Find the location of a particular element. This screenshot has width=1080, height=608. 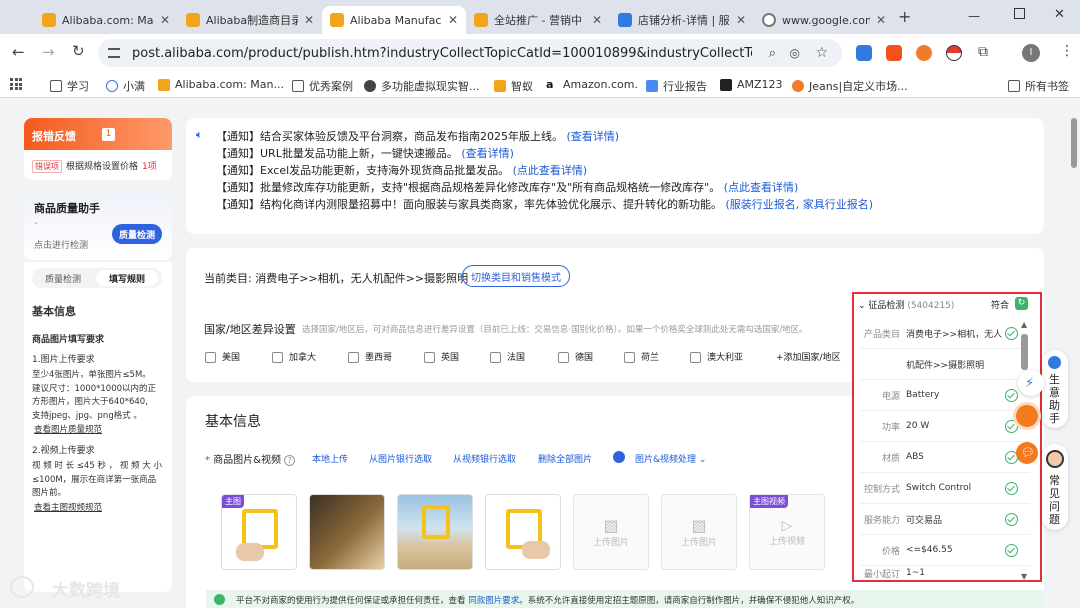

video-bank-link: 从视频银行选取 is located at coordinates (484, 458).